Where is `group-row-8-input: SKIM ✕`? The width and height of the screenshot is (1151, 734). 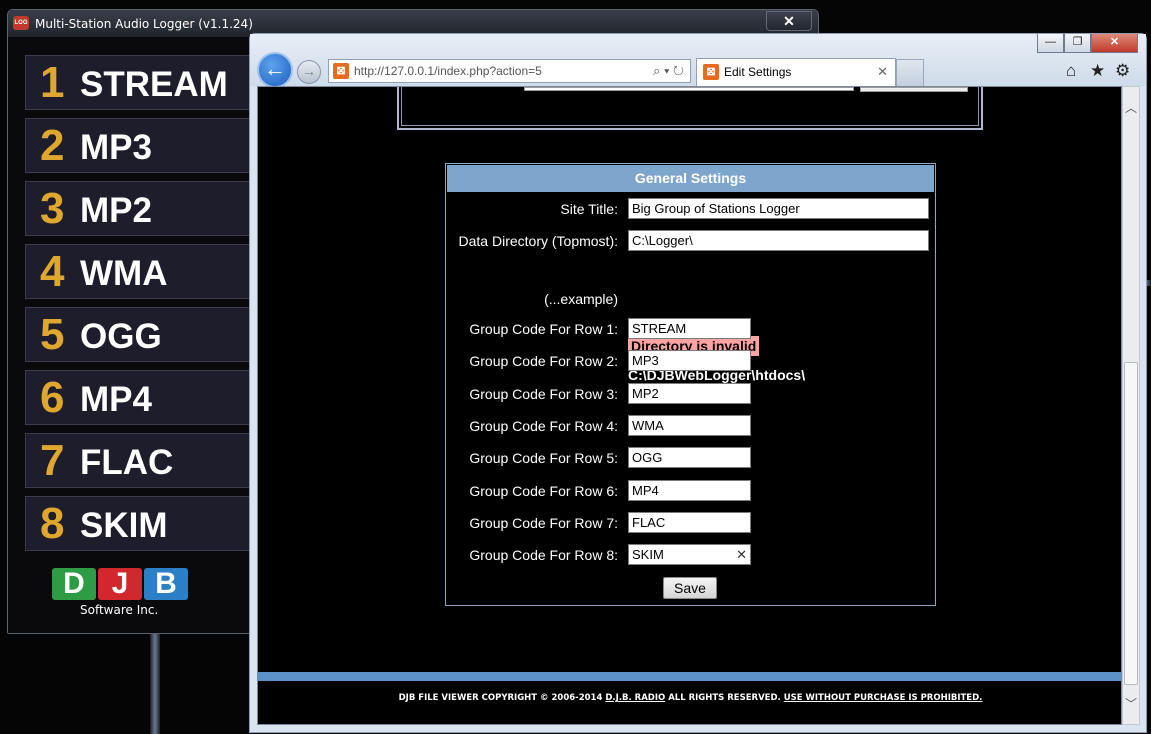
group-row-8-input: SKIM ✕ is located at coordinates (689, 554).